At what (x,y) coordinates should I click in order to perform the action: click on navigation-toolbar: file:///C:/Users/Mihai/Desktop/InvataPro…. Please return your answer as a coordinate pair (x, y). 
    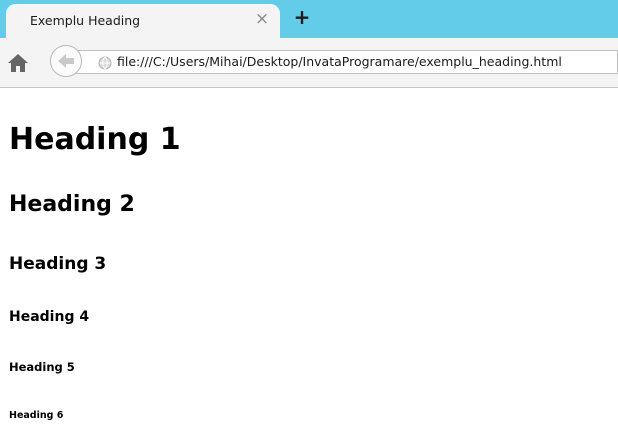
    Looking at the image, I should click on (309, 63).